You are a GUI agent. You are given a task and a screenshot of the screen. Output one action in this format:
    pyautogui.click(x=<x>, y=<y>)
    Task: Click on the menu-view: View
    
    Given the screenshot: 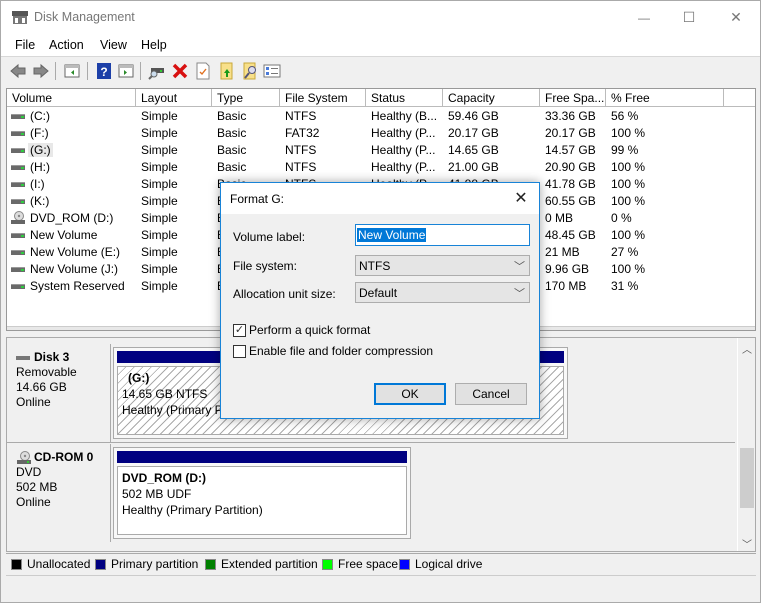 What is the action you would take?
    pyautogui.click(x=113, y=45)
    